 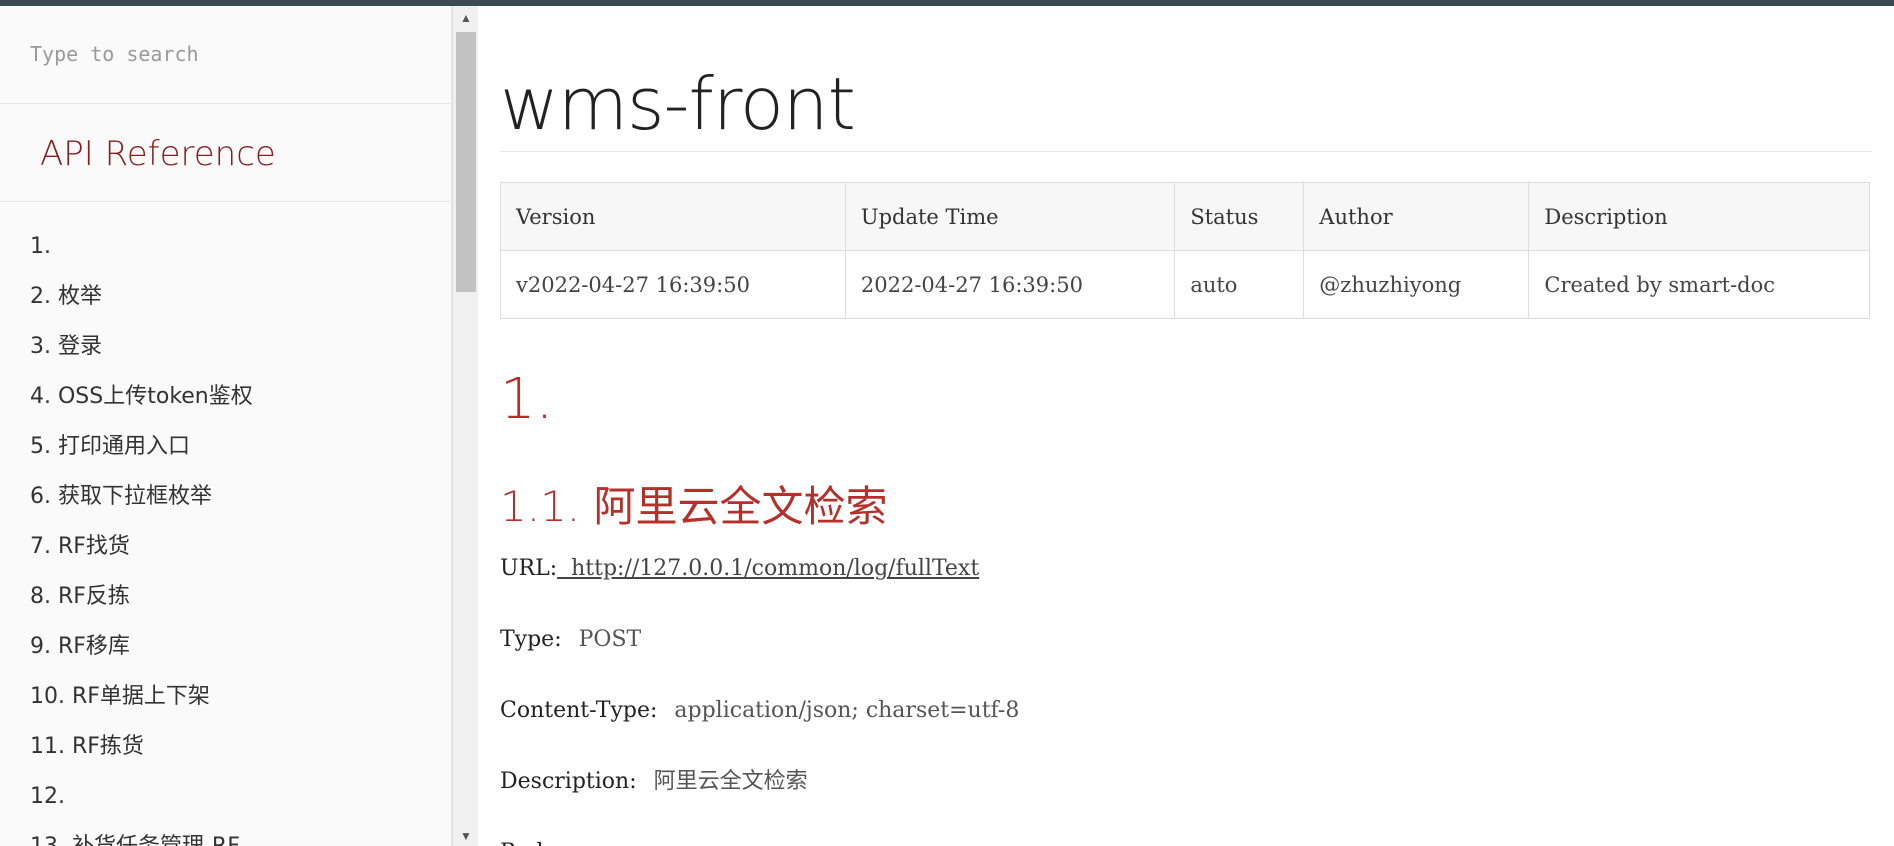 I want to click on table-header: Description, so click(x=1699, y=216).